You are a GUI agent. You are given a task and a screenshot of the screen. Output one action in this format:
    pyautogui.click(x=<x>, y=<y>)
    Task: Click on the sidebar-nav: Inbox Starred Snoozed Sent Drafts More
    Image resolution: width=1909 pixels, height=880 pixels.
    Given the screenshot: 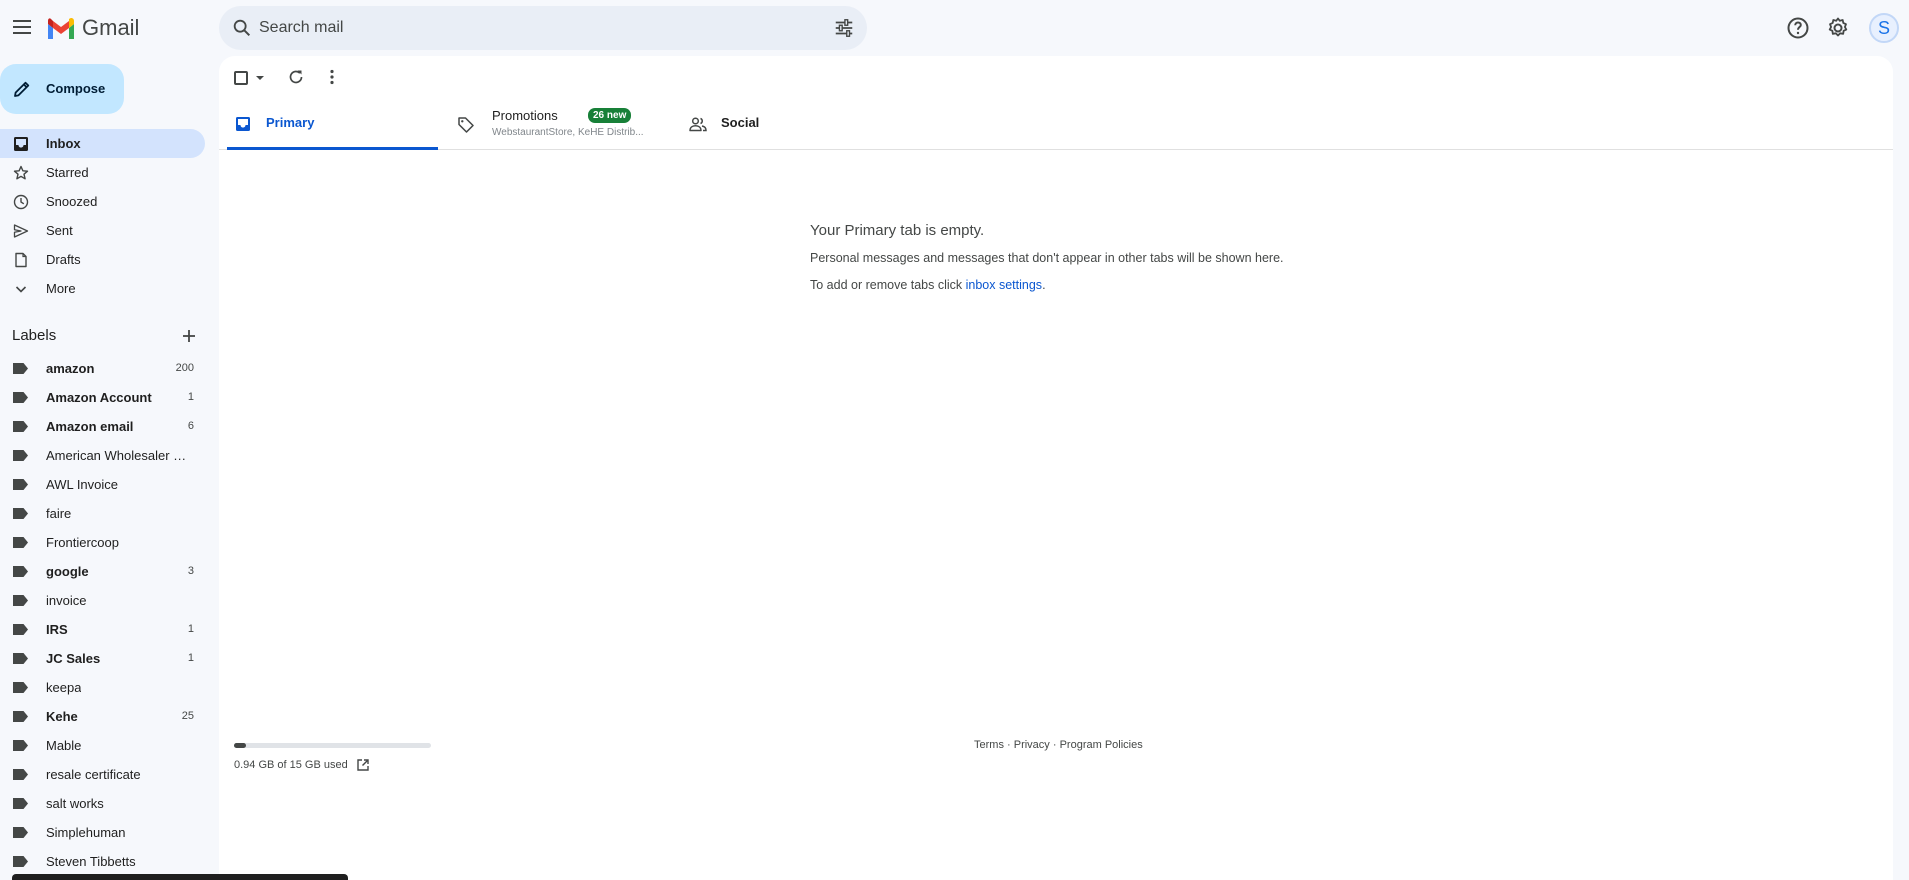 What is the action you would take?
    pyautogui.click(x=102, y=216)
    